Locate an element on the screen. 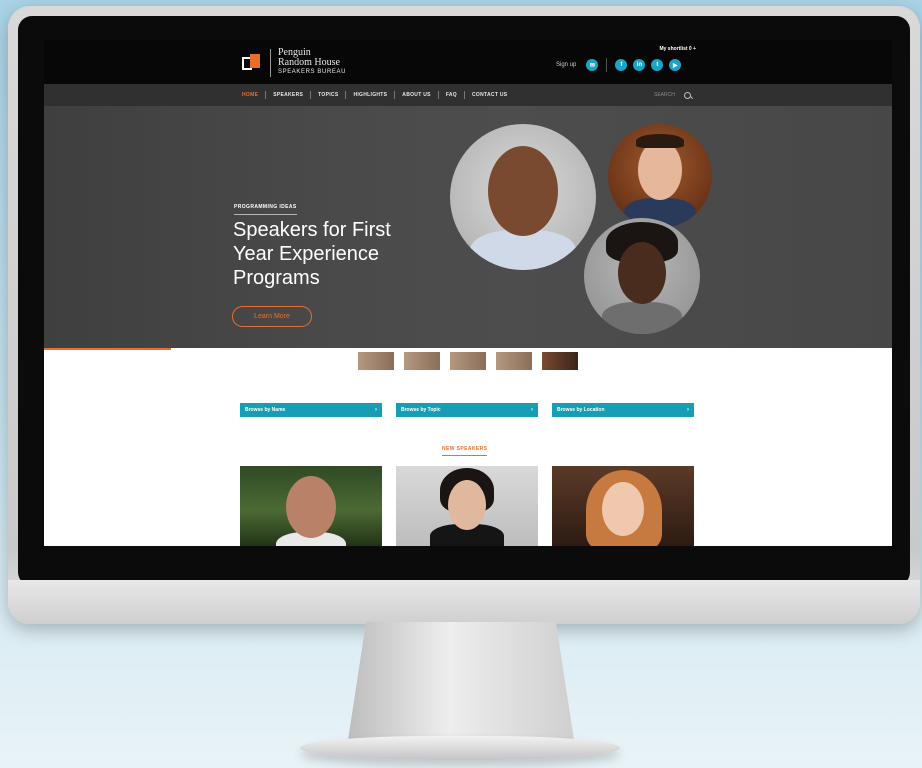 The height and width of the screenshot is (768, 922). speaker-portrait-large is located at coordinates (523, 197).